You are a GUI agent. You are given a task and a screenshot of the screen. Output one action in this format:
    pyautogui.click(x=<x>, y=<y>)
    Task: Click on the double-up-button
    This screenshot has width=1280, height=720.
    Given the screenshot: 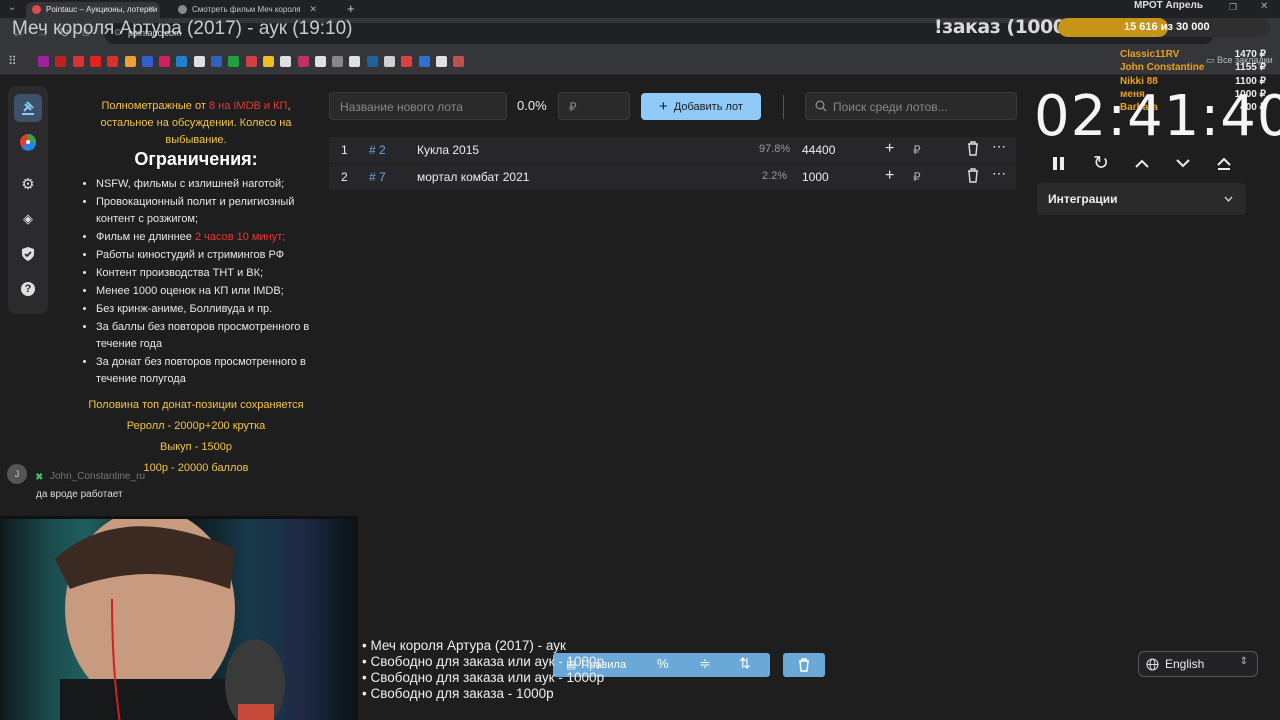 What is the action you would take?
    pyautogui.click(x=1224, y=163)
    